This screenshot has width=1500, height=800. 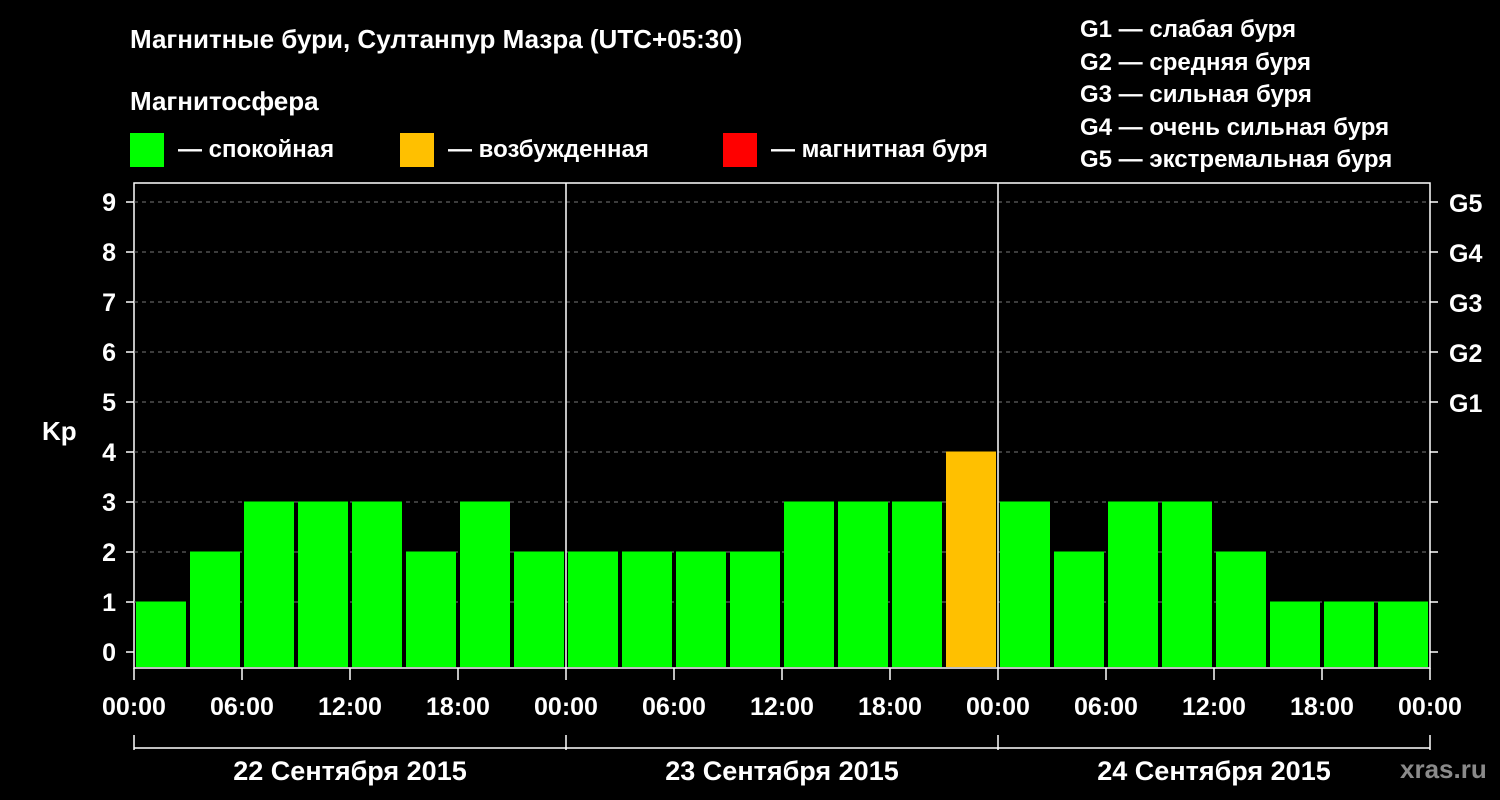 What do you see at coordinates (1465, 204) in the screenshot?
I see `g-level-label: G5` at bounding box center [1465, 204].